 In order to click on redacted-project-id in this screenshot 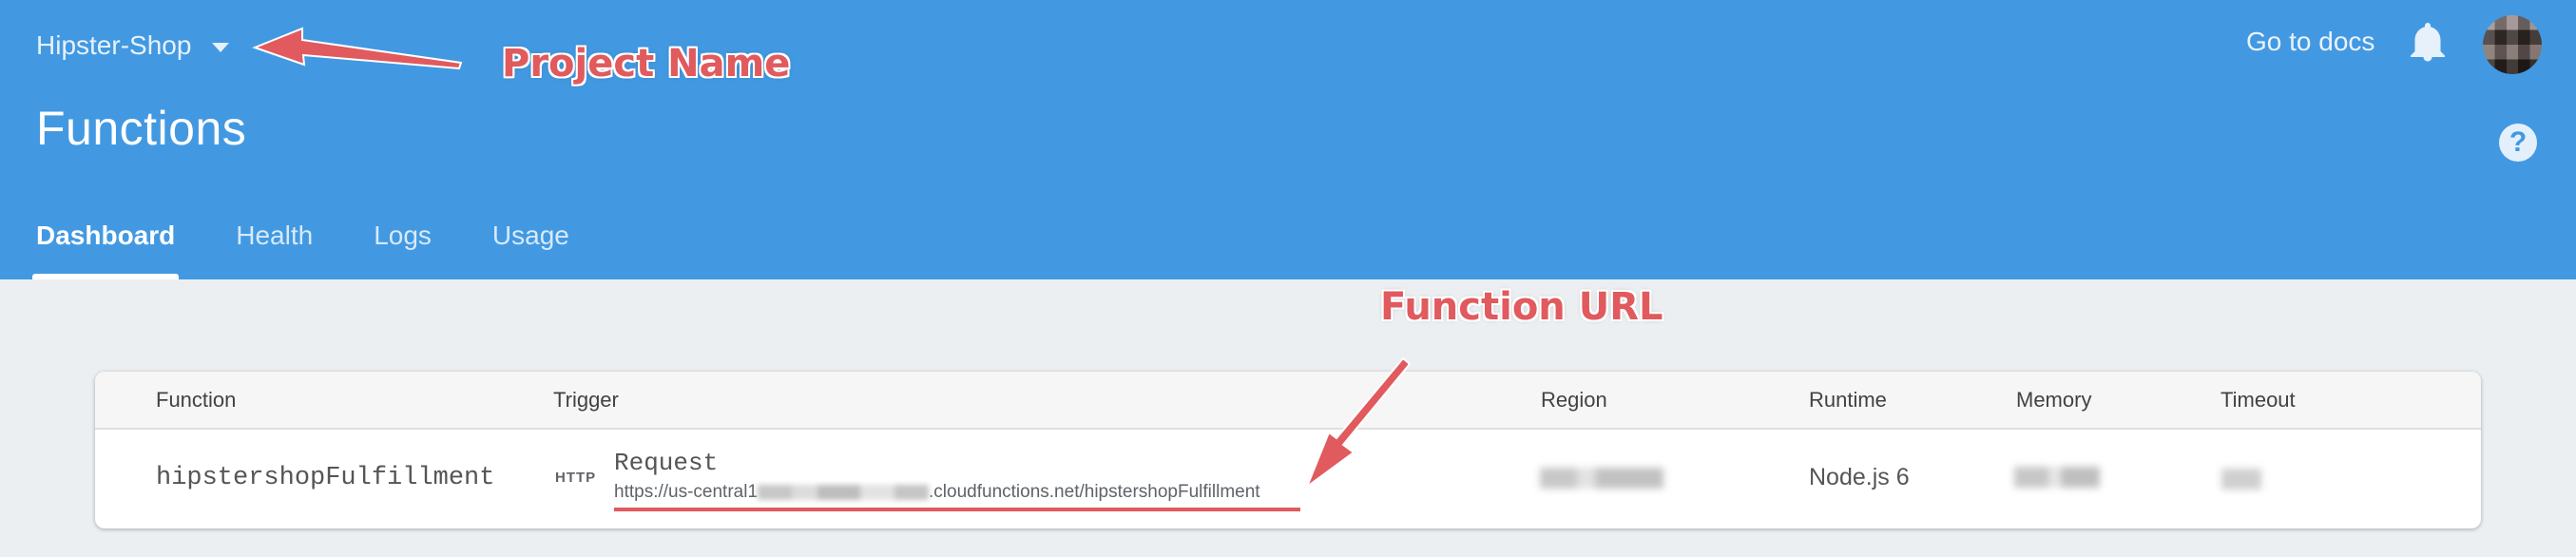, I will do `click(844, 492)`.